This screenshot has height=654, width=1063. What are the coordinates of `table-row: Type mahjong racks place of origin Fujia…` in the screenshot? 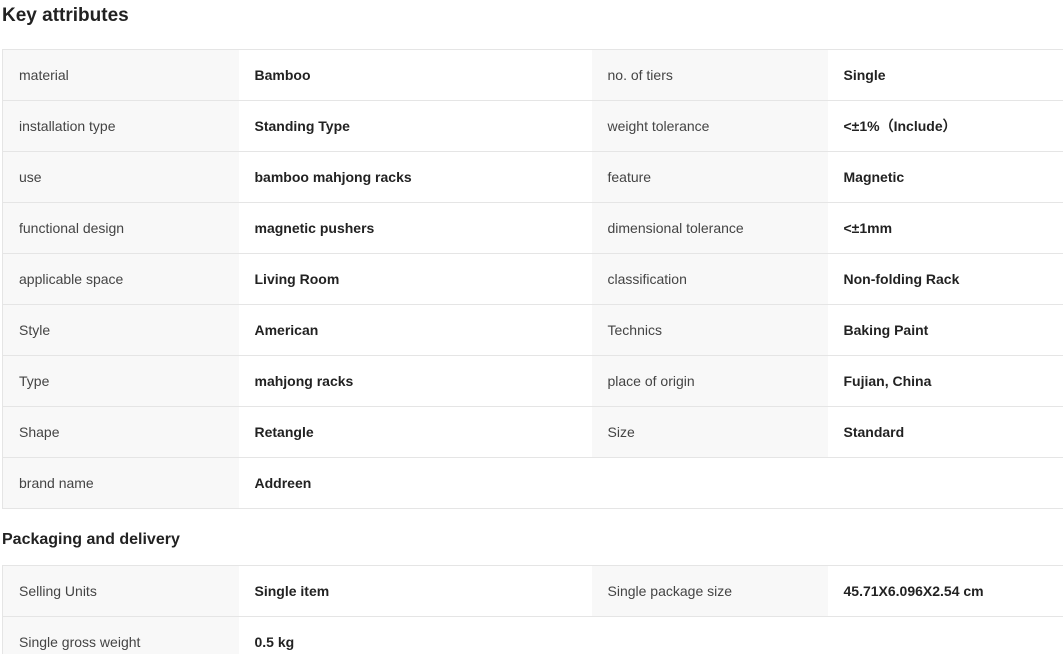 It's located at (532, 381).